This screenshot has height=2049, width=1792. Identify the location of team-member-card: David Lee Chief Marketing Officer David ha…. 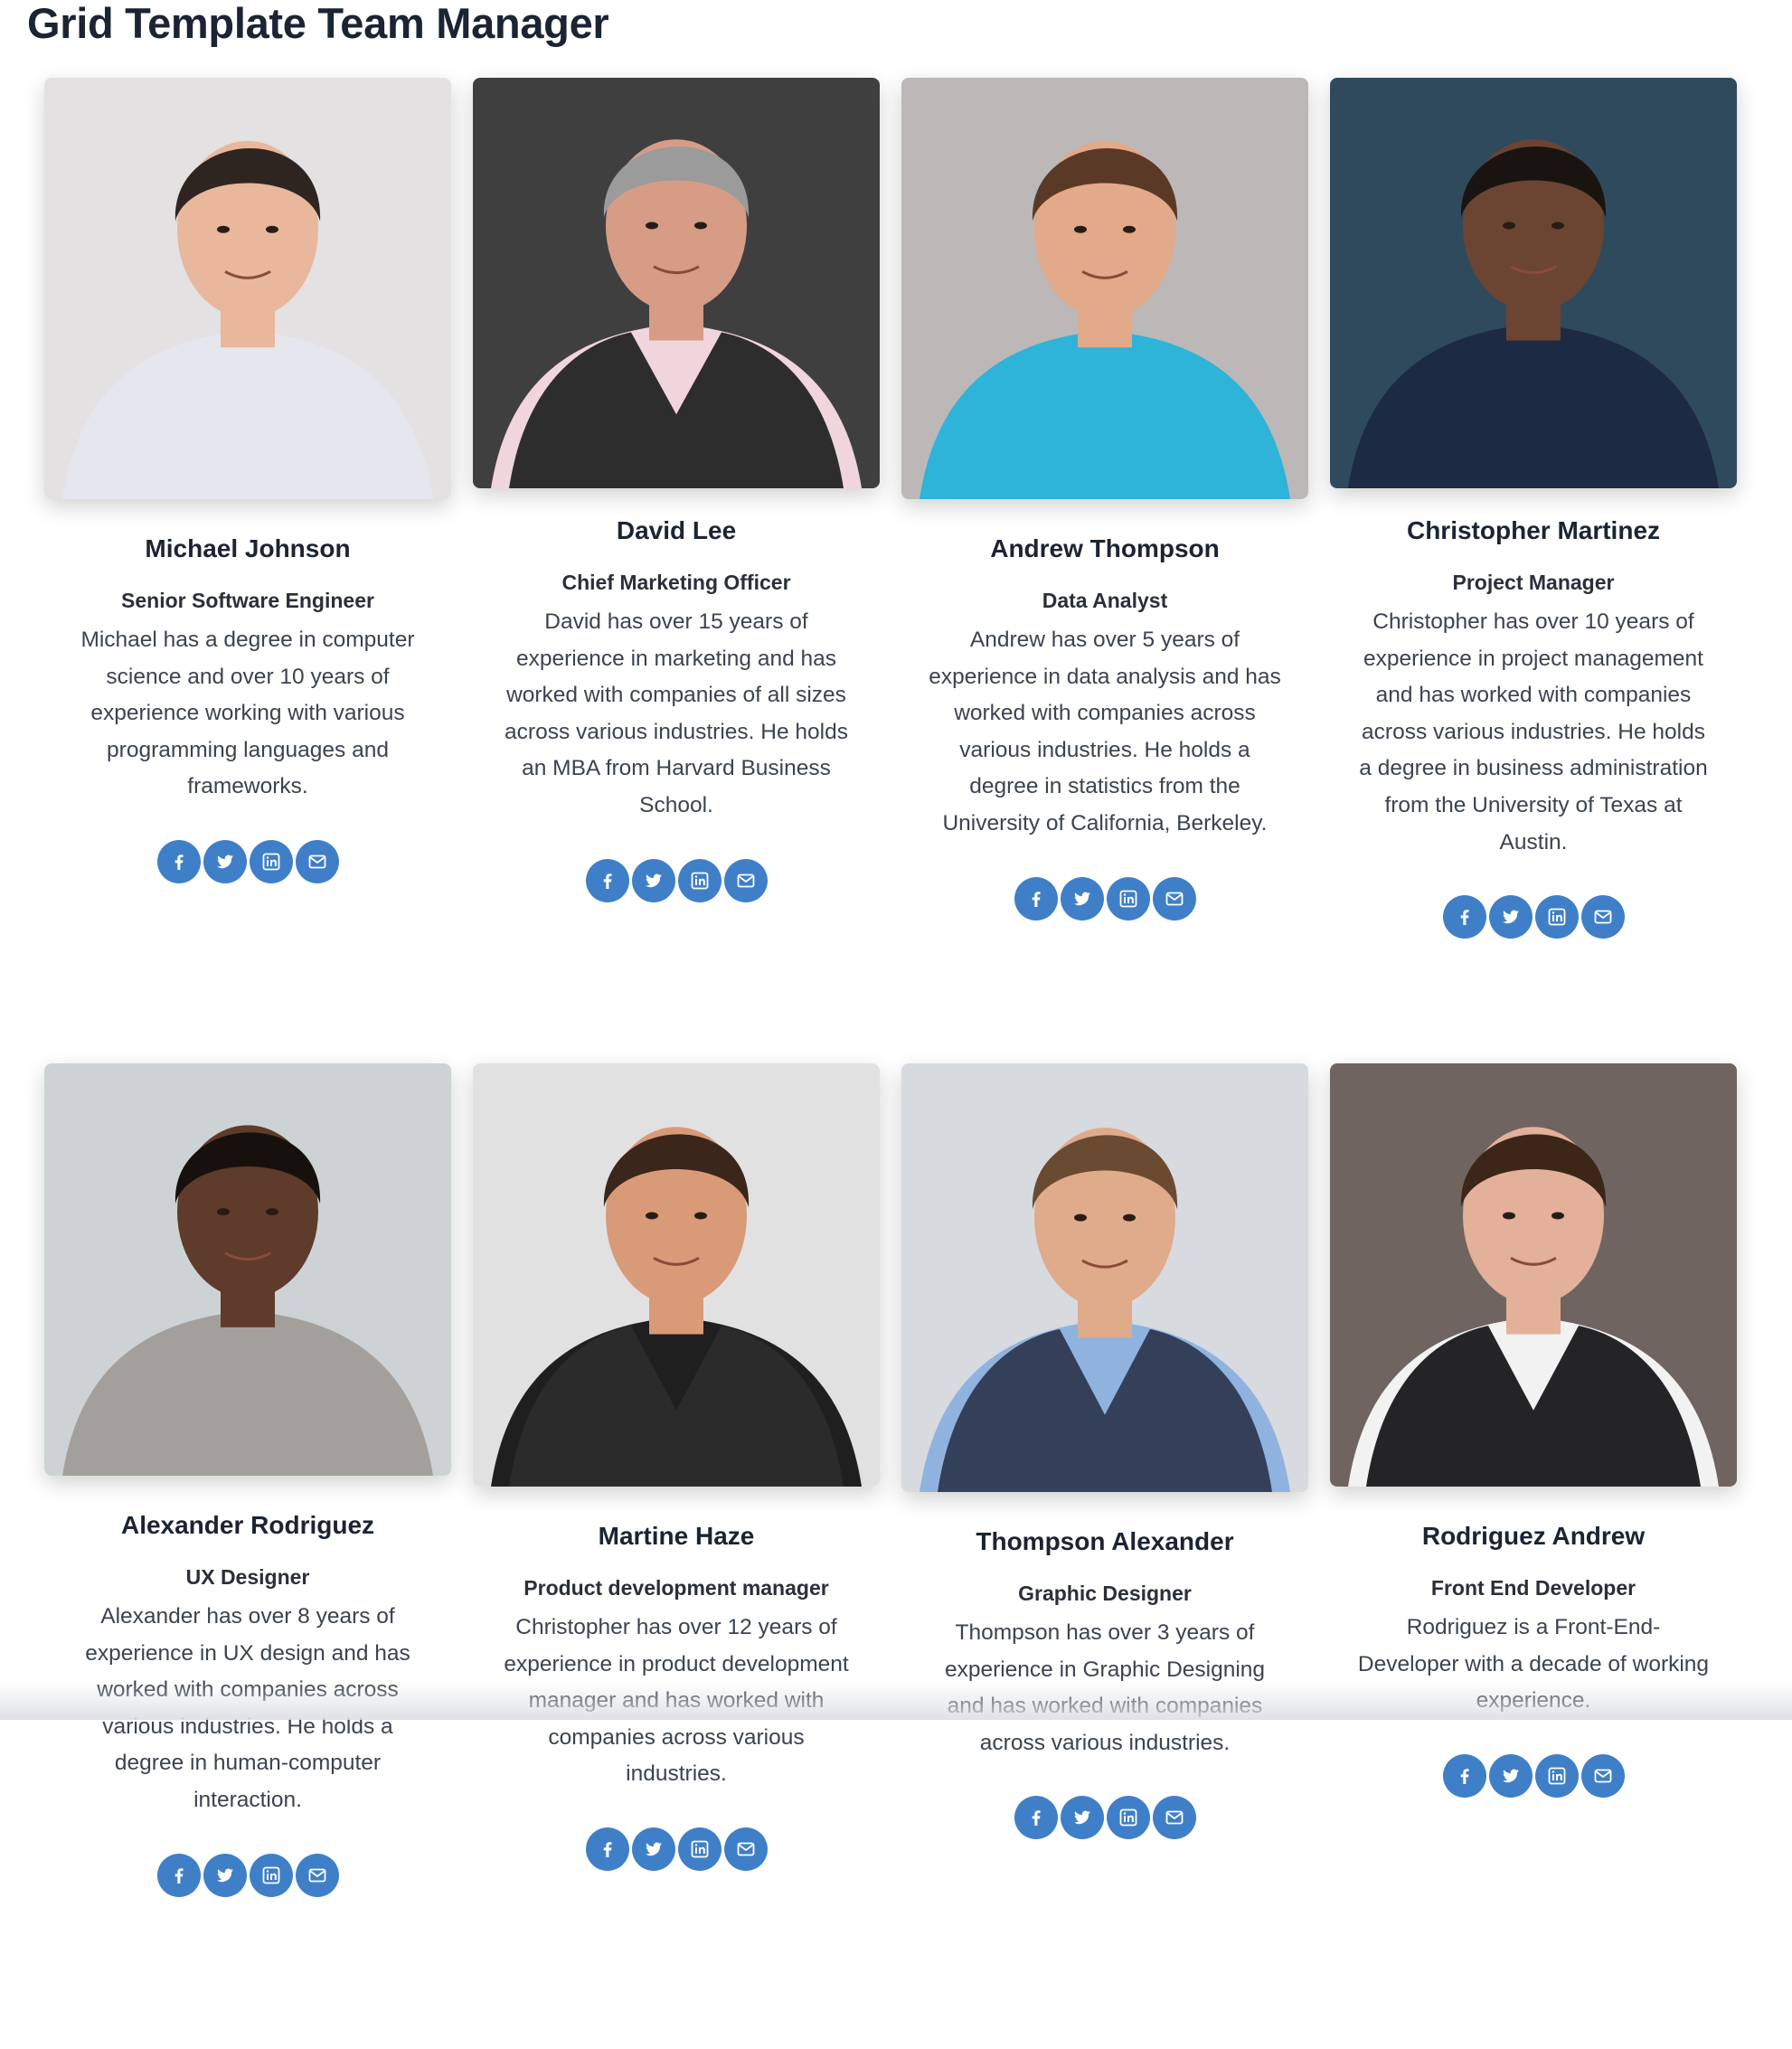
(676, 570).